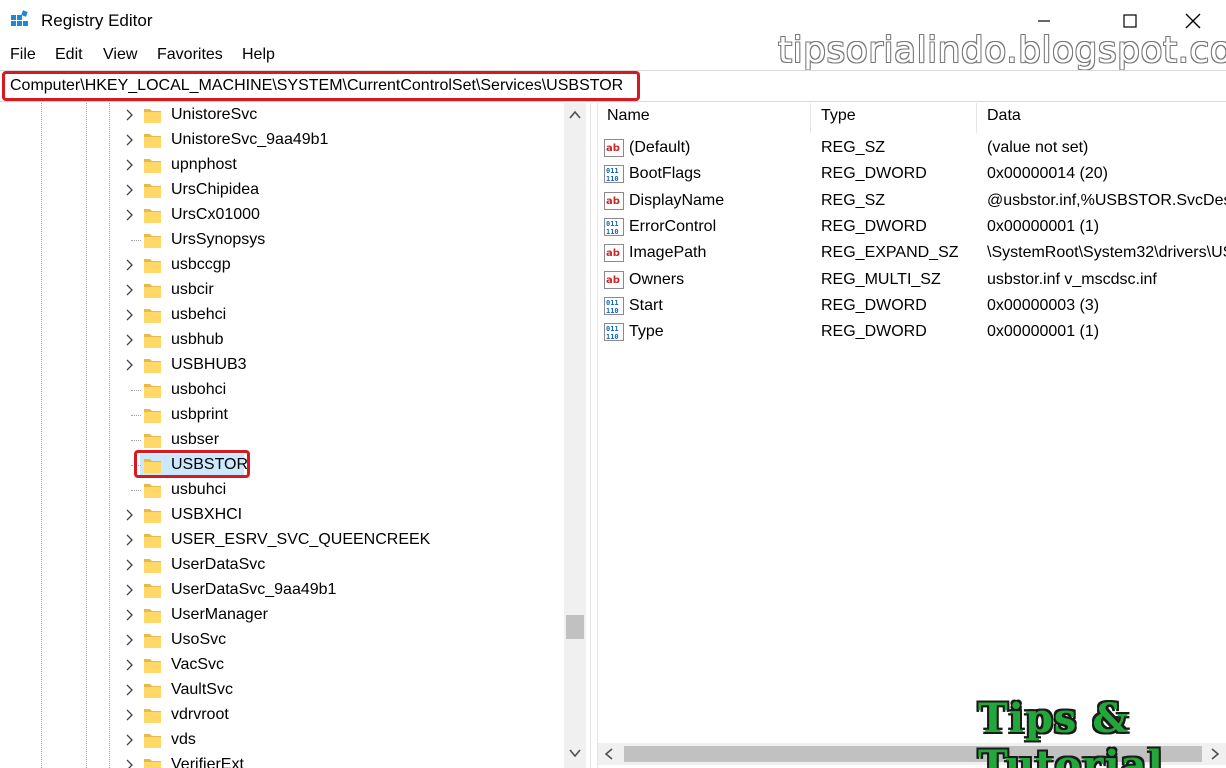 The width and height of the screenshot is (1226, 768). What do you see at coordinates (575, 753) in the screenshot?
I see `scroll-down-icon` at bounding box center [575, 753].